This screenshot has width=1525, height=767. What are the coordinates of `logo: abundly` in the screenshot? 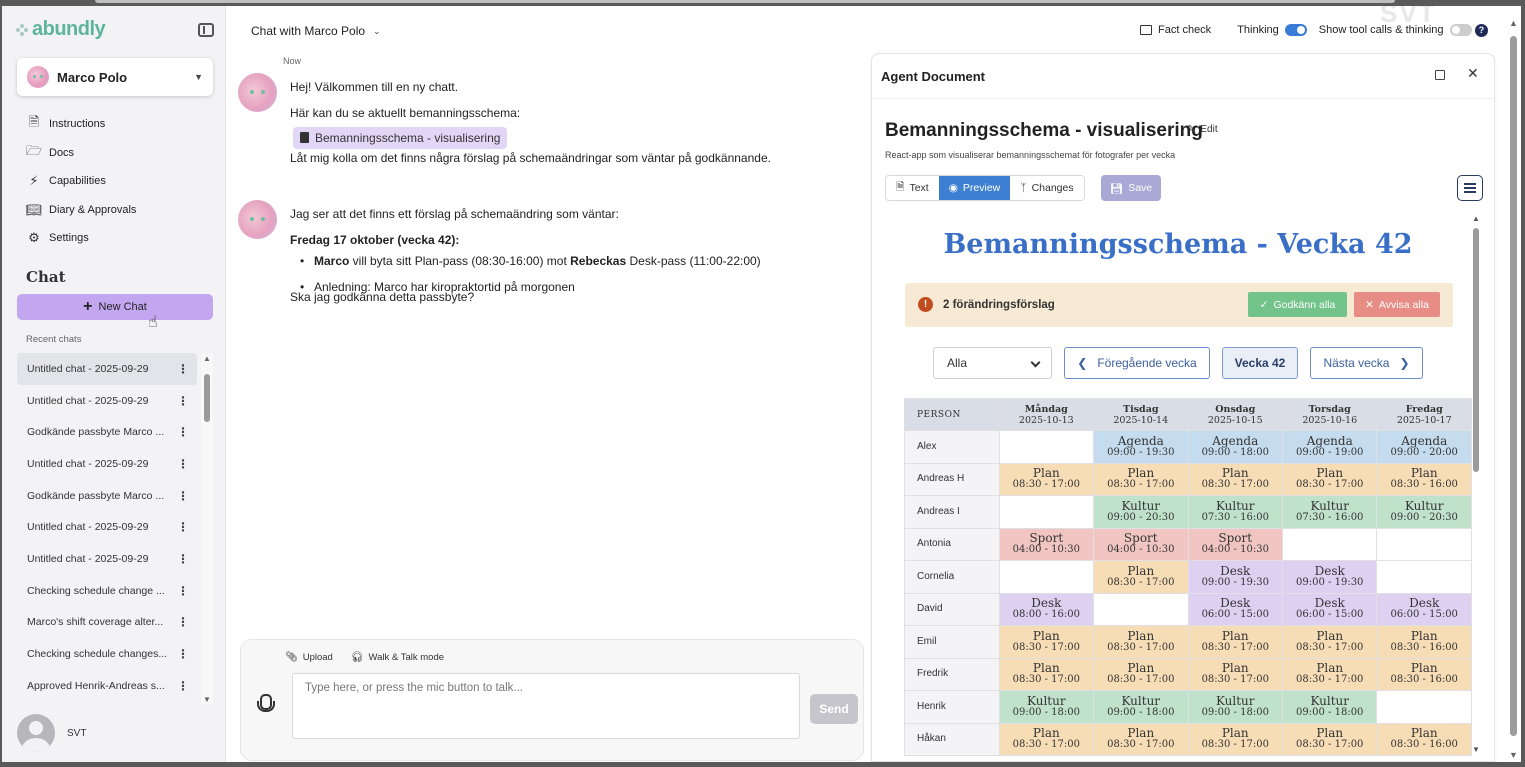 It's located at (61, 29).